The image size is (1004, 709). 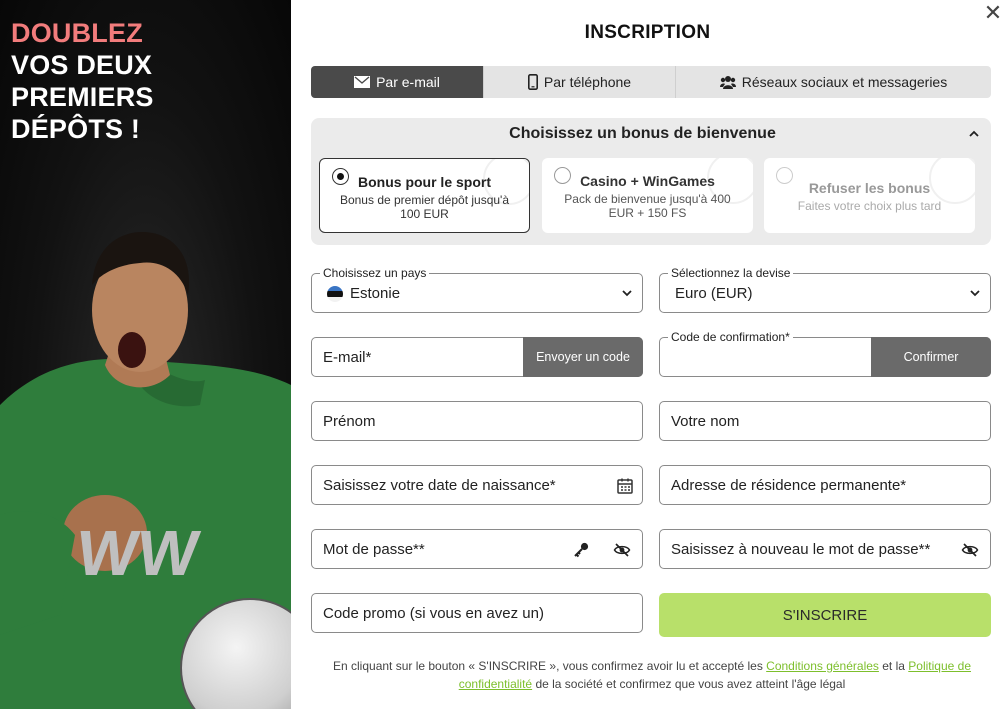 I want to click on last-name-placeholder: Votre nom, so click(x=705, y=421).